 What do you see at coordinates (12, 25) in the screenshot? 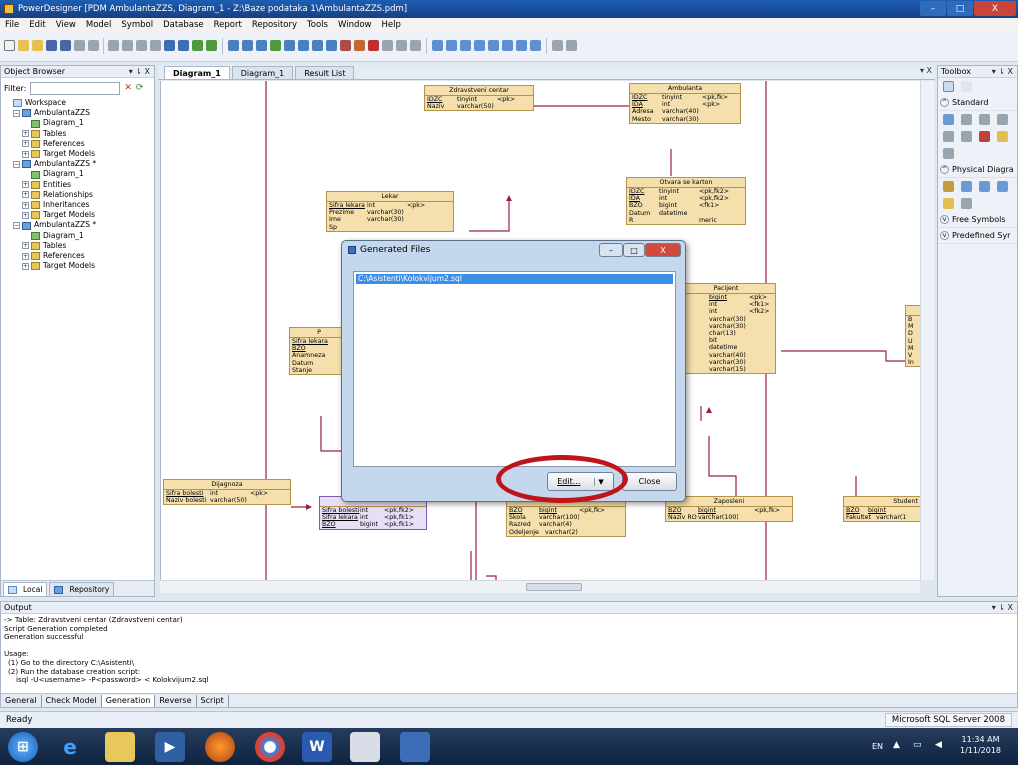
I see `menu-file: File` at bounding box center [12, 25].